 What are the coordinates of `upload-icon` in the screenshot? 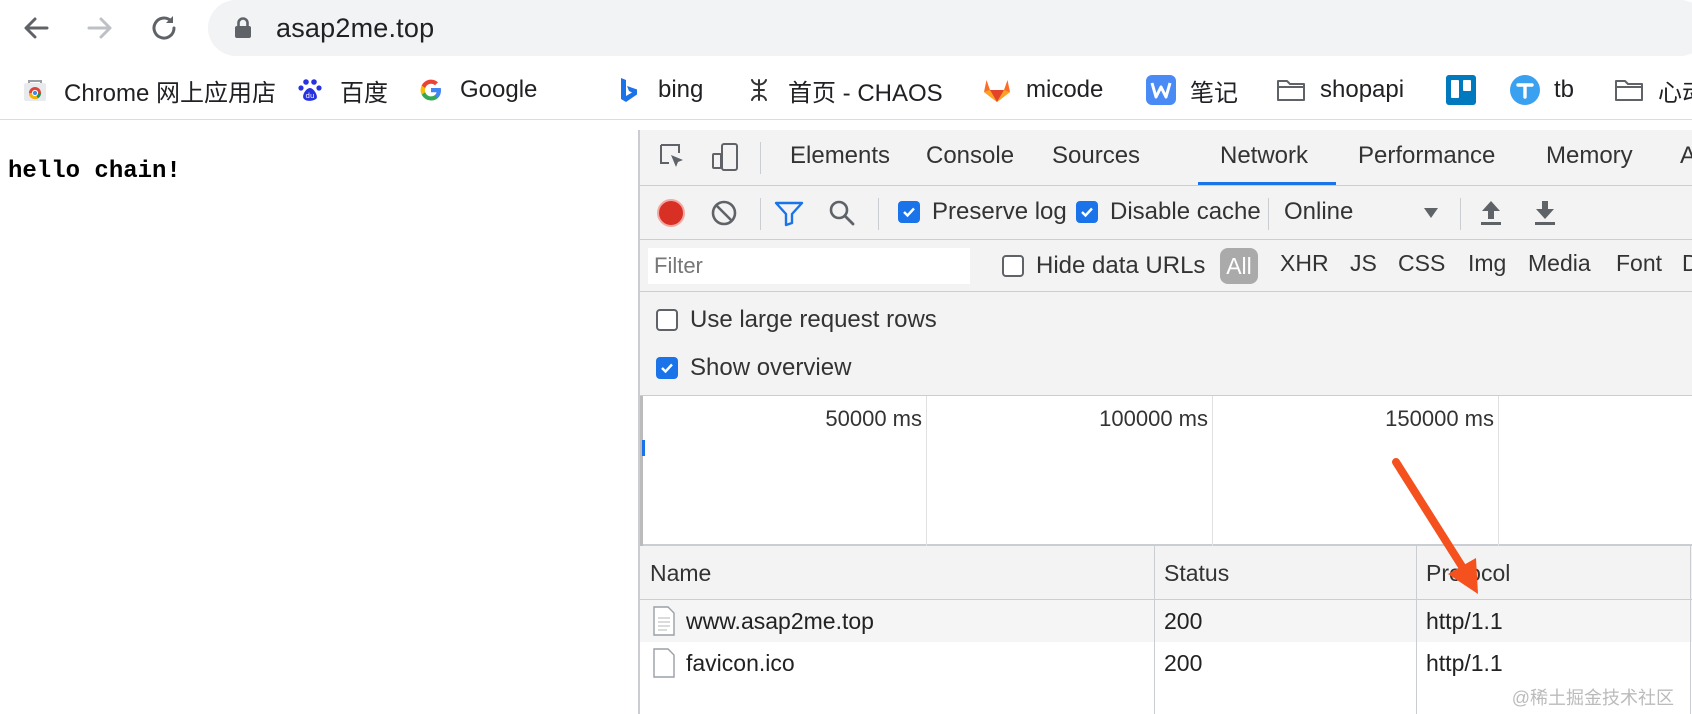 It's located at (1491, 213).